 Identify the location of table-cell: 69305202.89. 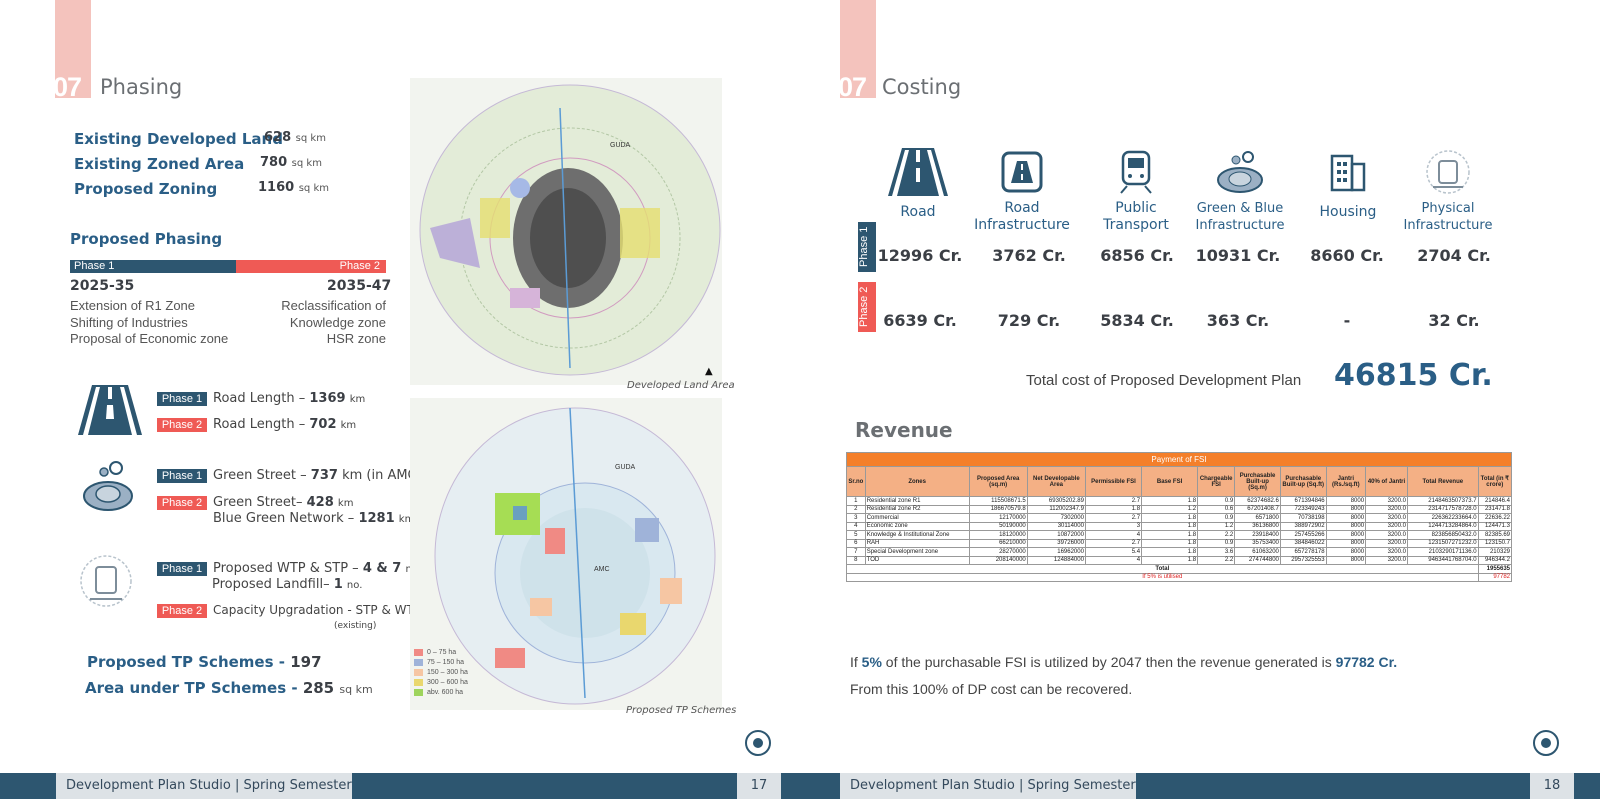
(1056, 501).